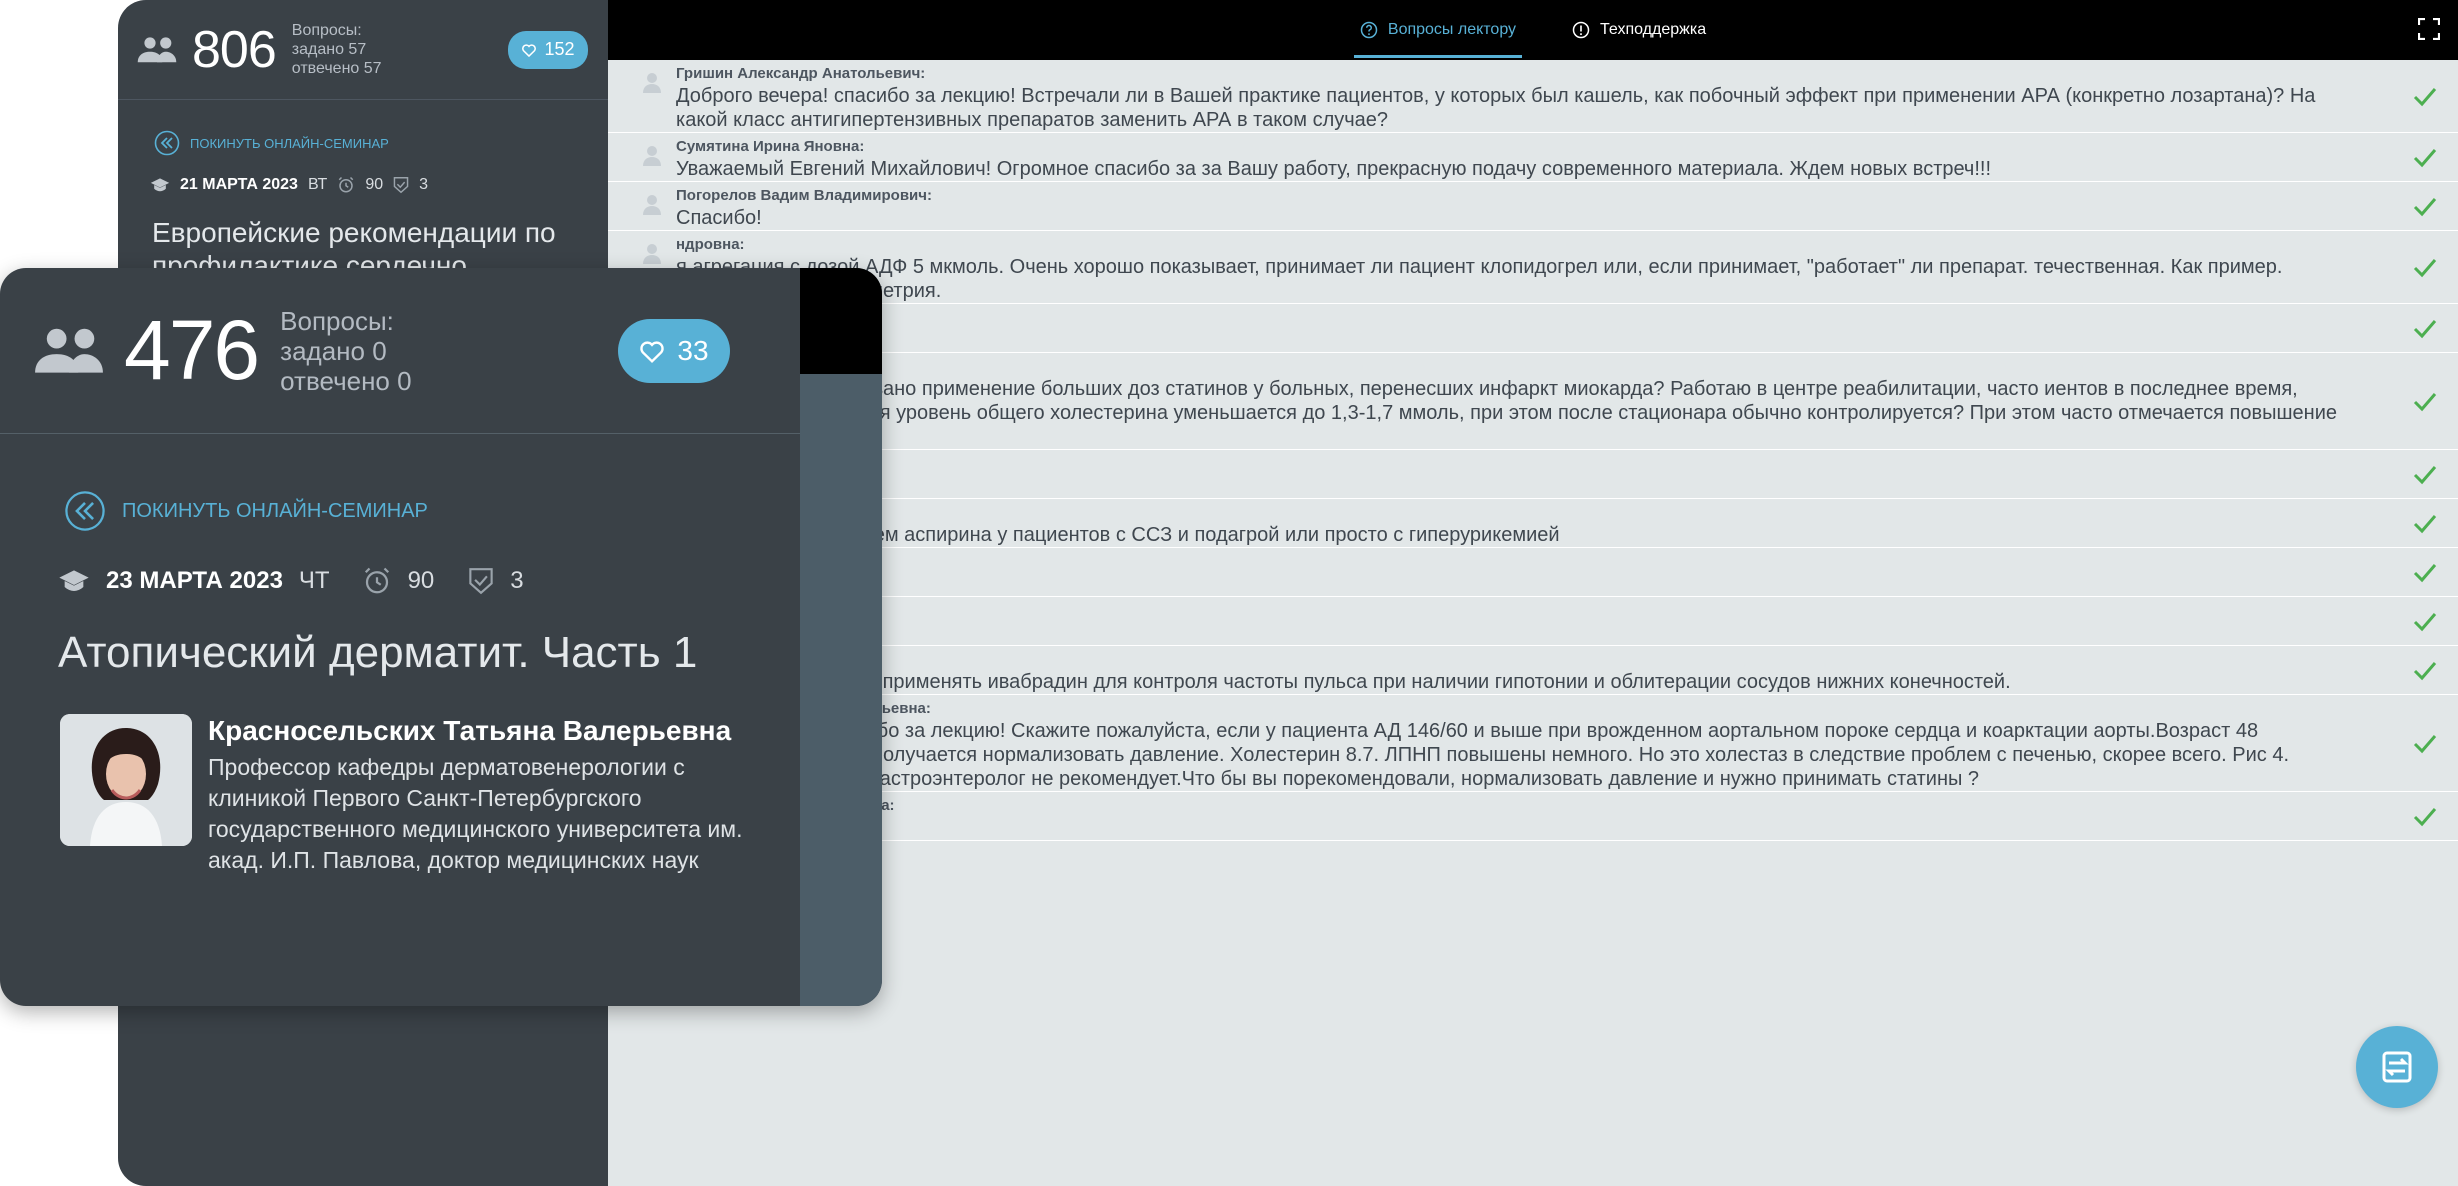 The image size is (2458, 1186). Describe the element at coordinates (194, 580) in the screenshot. I see `seminar-date: 23 МАРТА 2023` at that location.